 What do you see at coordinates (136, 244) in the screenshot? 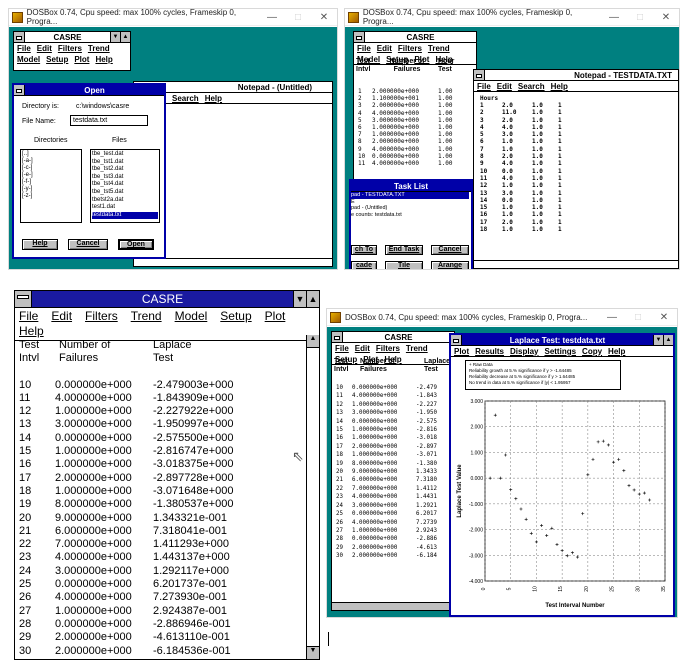
I see `open-button: Open` at bounding box center [136, 244].